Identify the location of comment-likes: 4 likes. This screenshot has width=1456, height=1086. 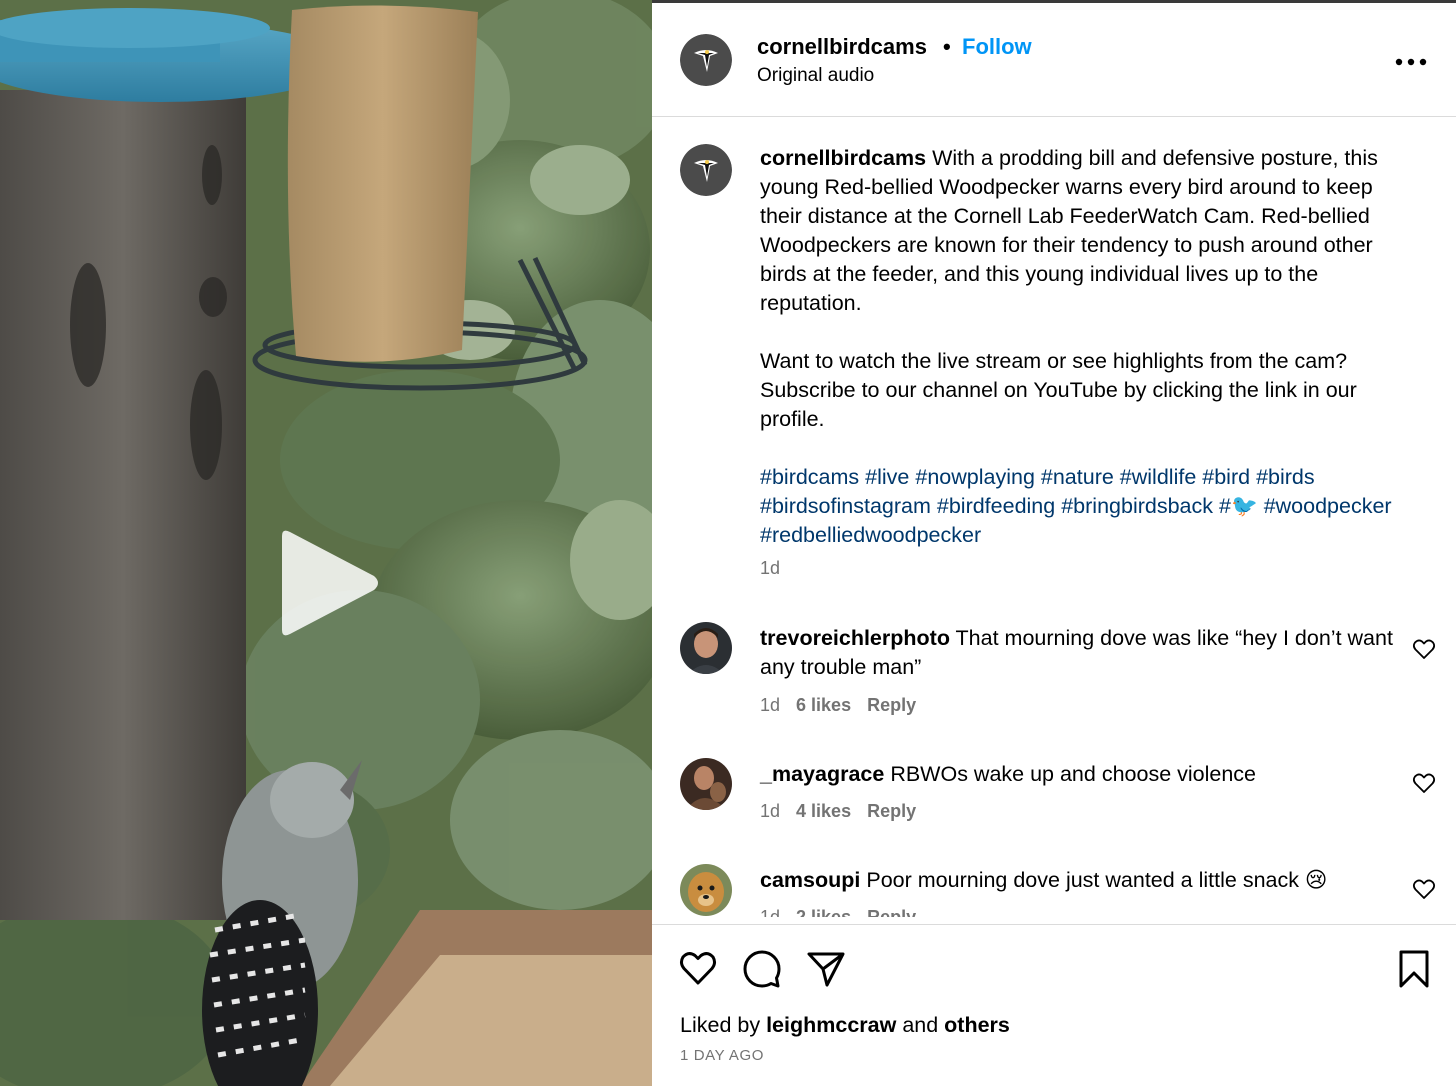
(823, 811).